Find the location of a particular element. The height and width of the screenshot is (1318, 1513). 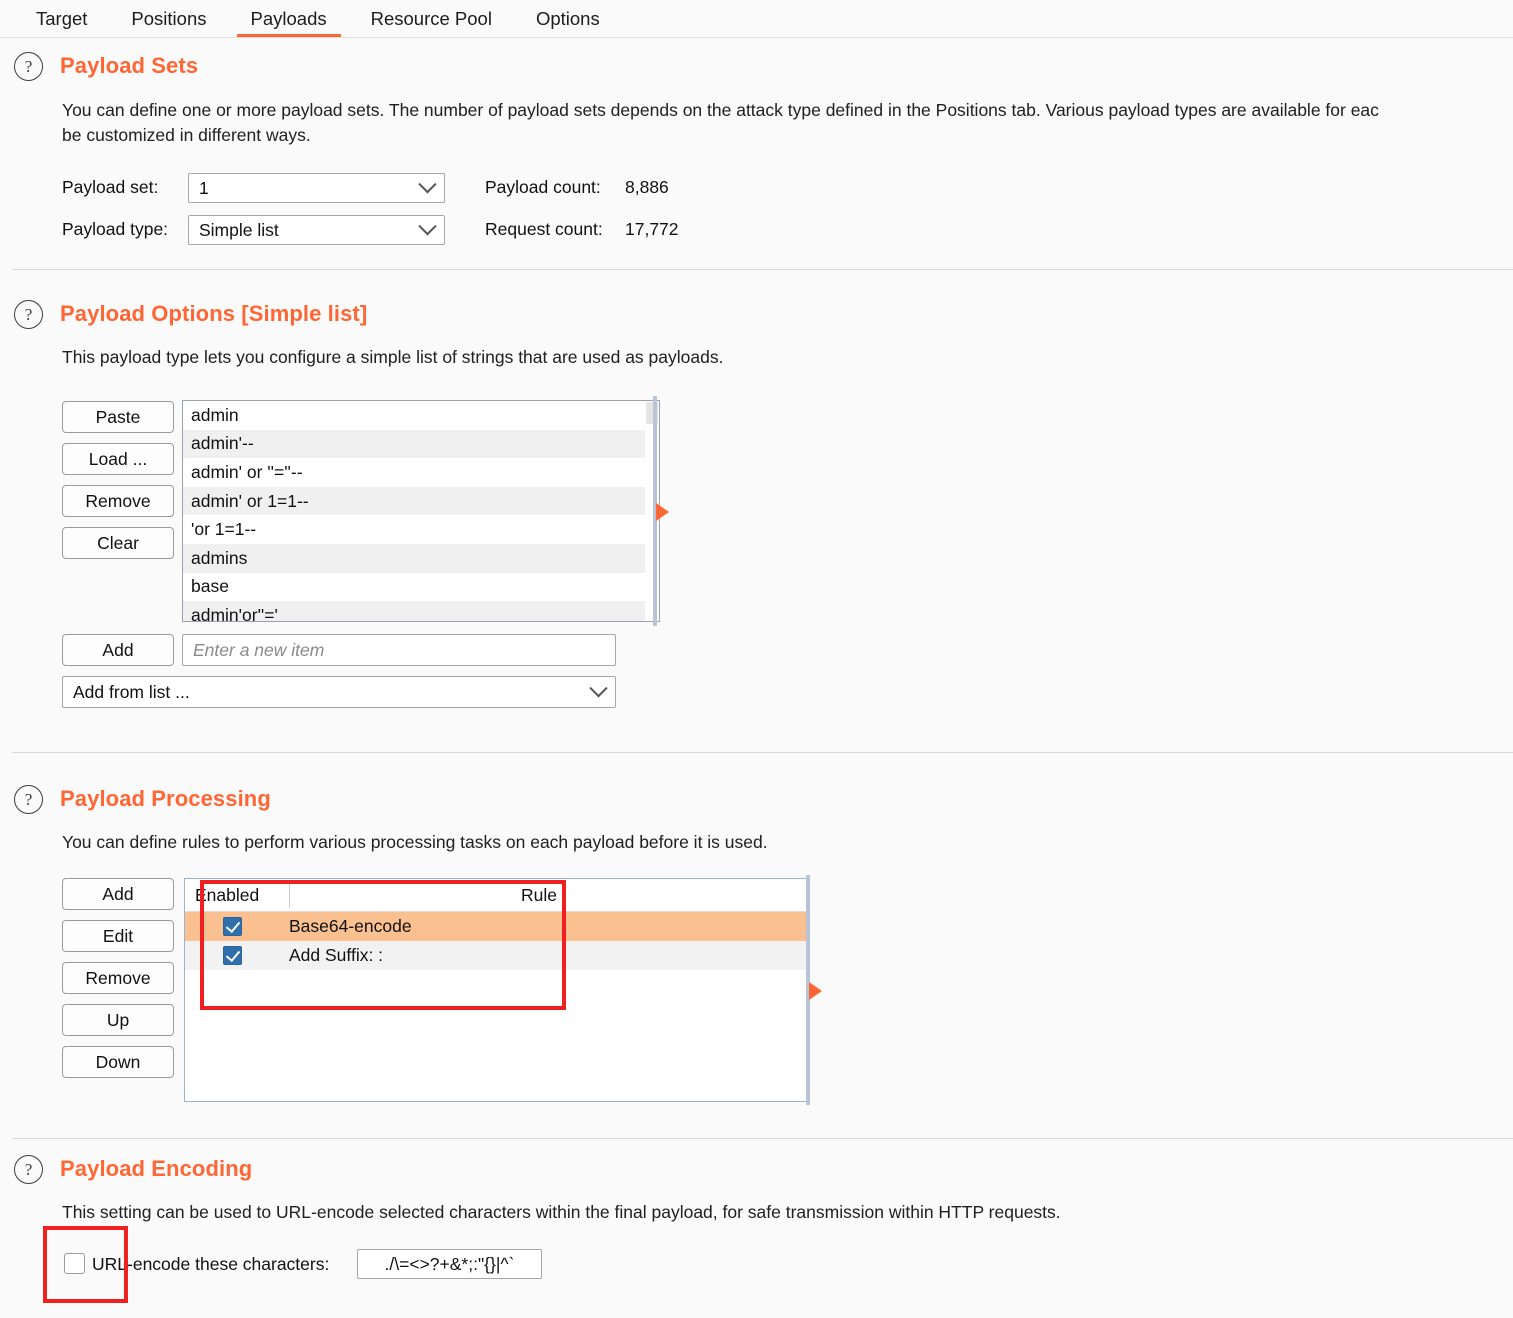

payload-processing-rules-table: Enabled Rule Base64-encode Add Suffix: : is located at coordinates (495, 990).